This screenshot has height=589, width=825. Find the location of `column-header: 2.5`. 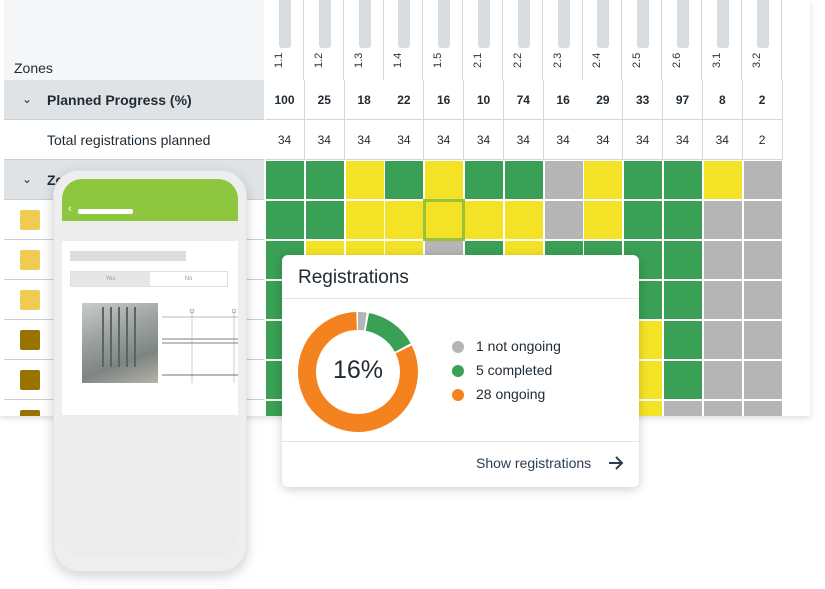

column-header: 2.5 is located at coordinates (643, 40).